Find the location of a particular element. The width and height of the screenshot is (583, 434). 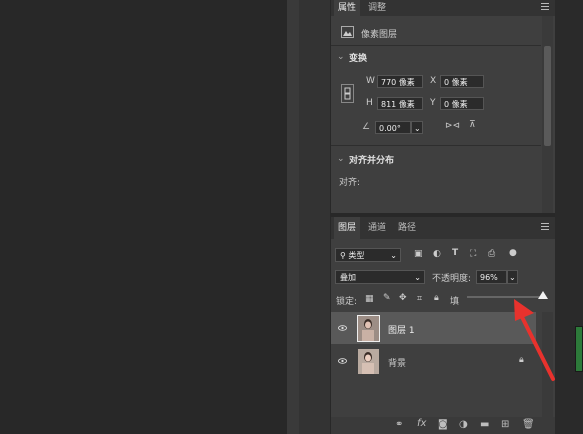

layers-tabbar: 图层 通道 路径 is located at coordinates (443, 228).